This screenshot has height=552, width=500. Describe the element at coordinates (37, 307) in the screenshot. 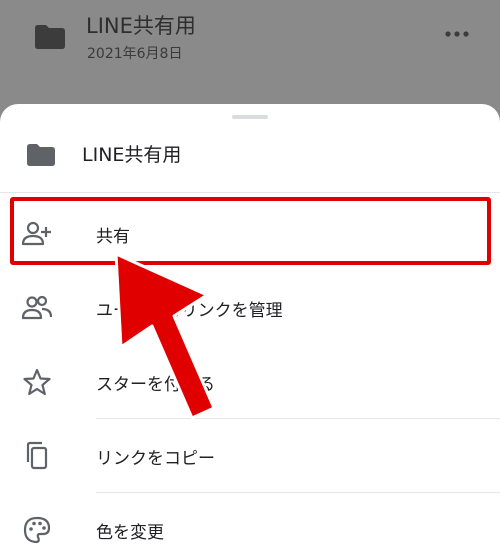

I see `people-icon` at that location.